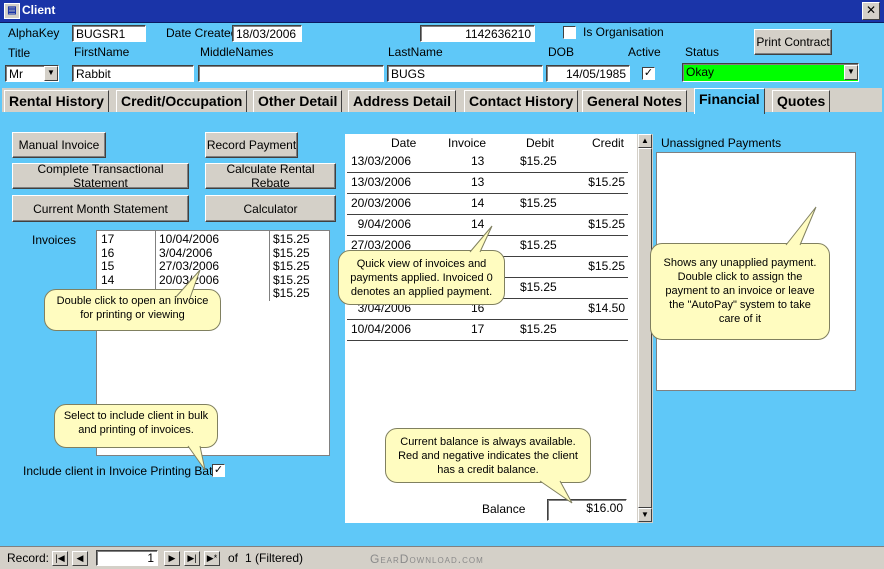 The image size is (884, 569). What do you see at coordinates (192, 558) in the screenshot?
I see `last-record-icon: ▶|` at bounding box center [192, 558].